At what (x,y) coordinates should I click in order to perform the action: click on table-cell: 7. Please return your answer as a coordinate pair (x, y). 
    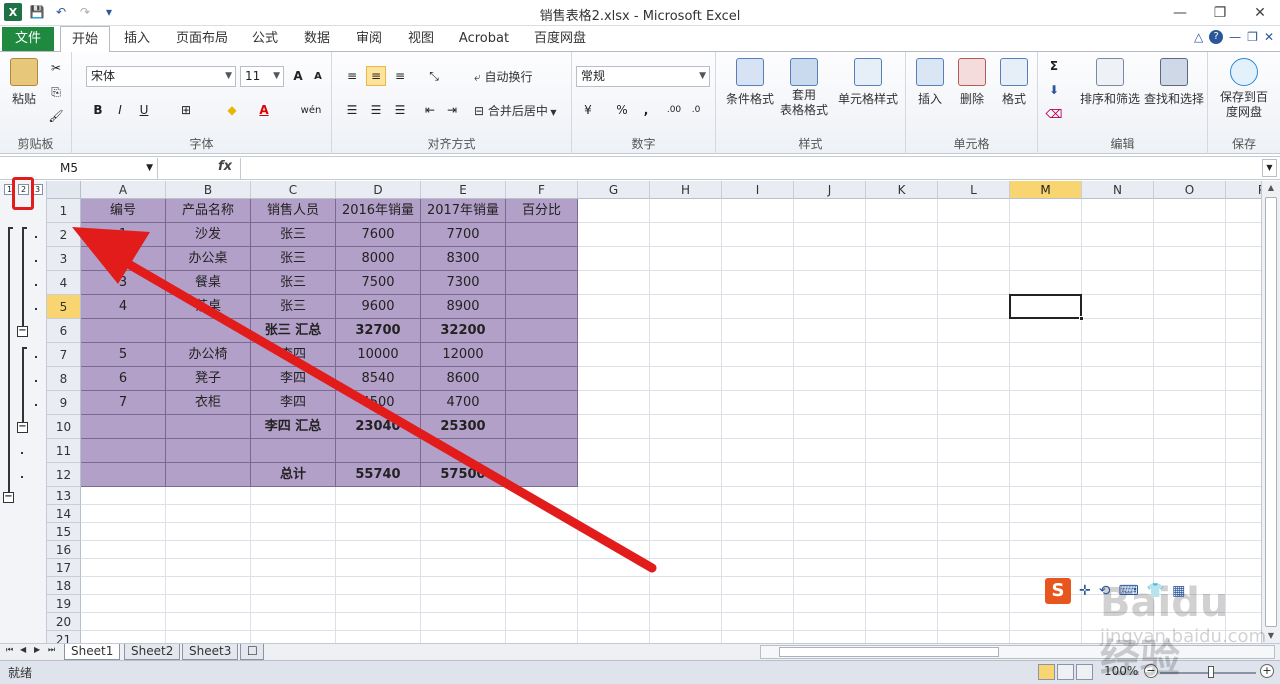
    Looking at the image, I should click on (123, 403).